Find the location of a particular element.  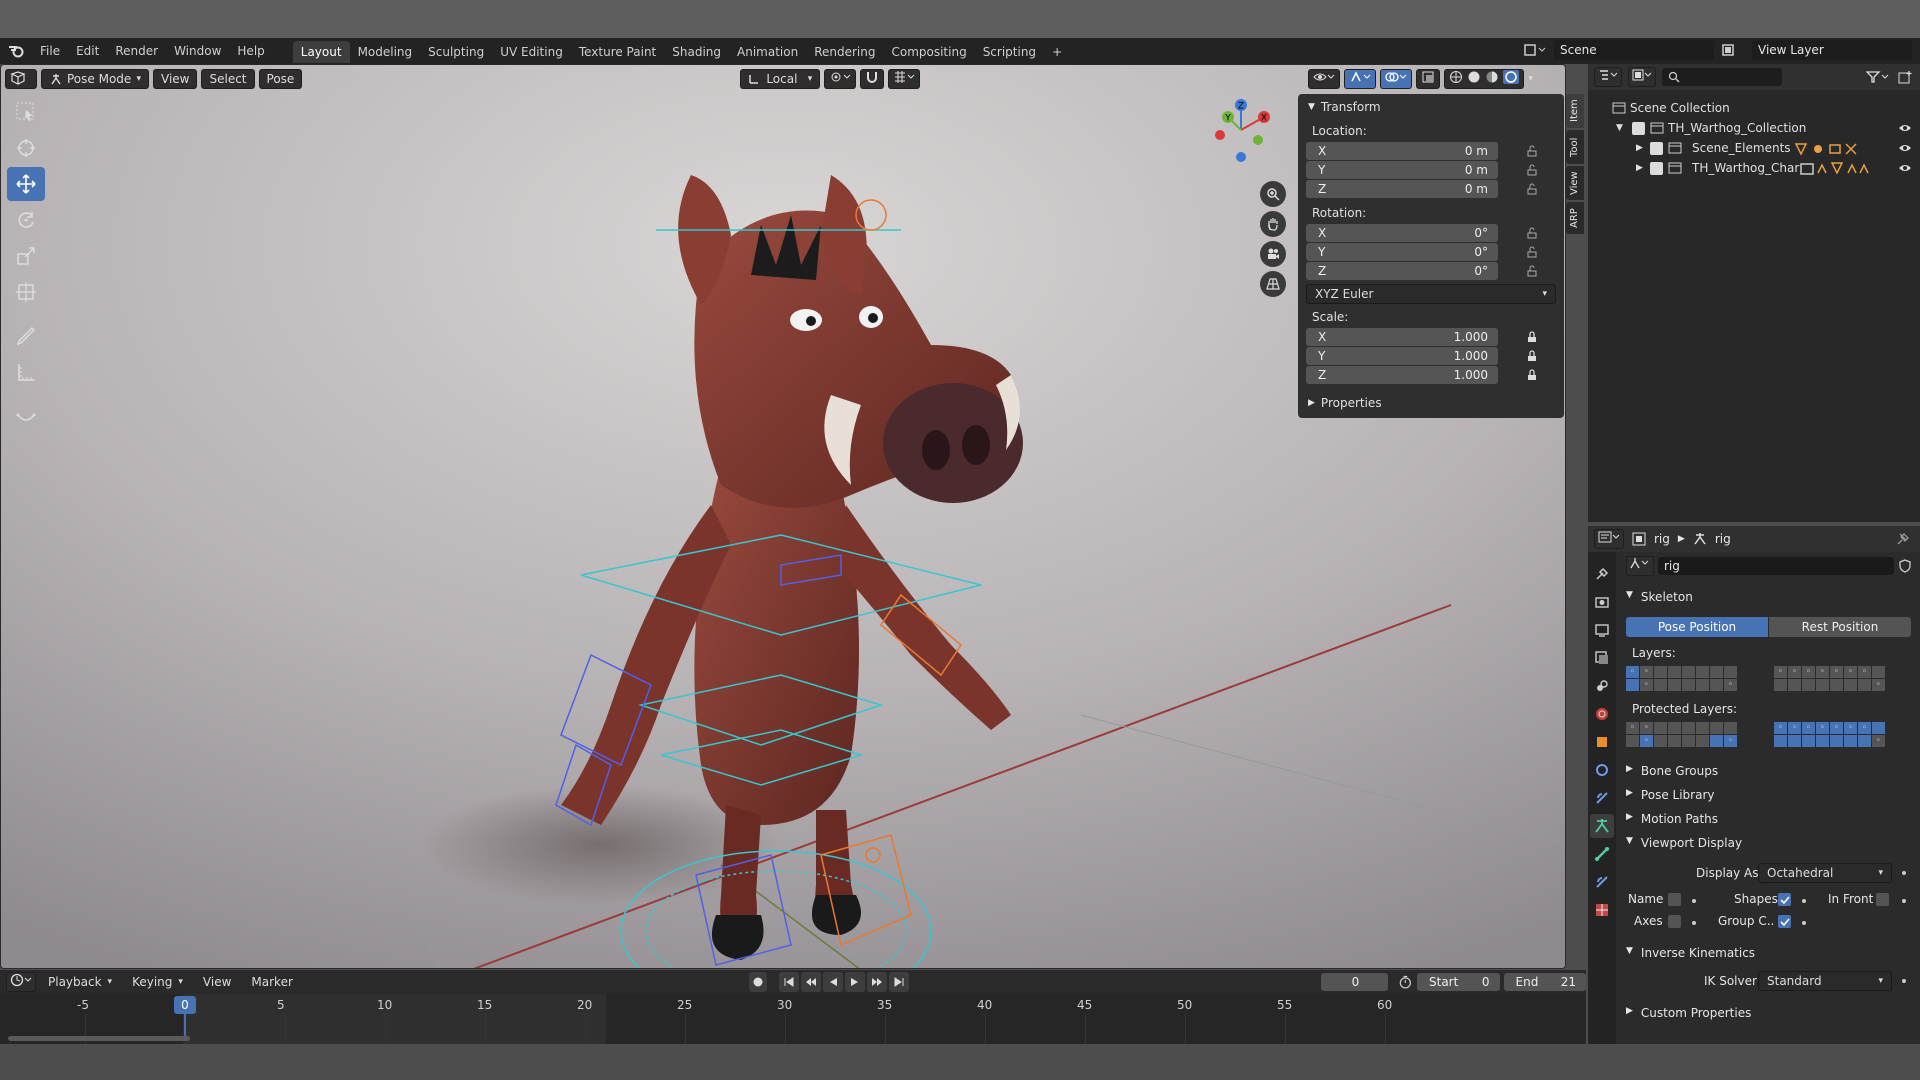

rotation-mode-dropdown: XYZ Euler ▾ is located at coordinates (1431, 294).